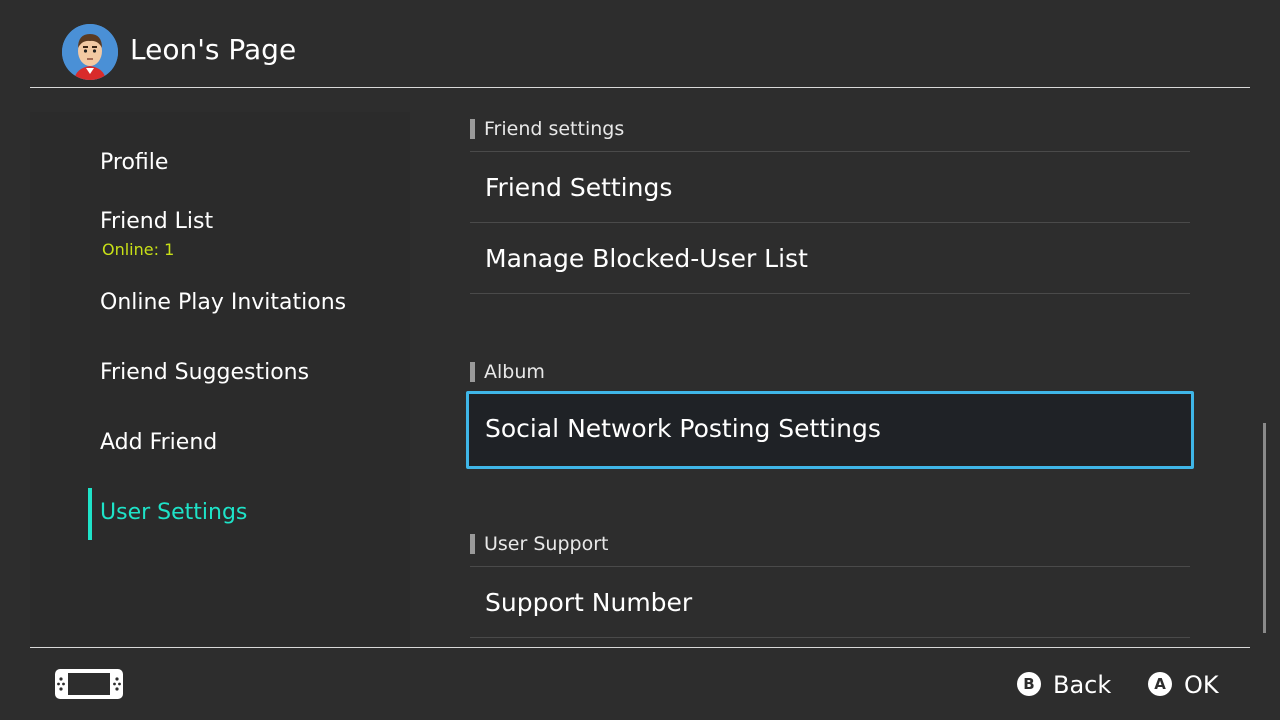 This screenshot has width=1280, height=720. I want to click on back-button: Back, so click(1082, 685).